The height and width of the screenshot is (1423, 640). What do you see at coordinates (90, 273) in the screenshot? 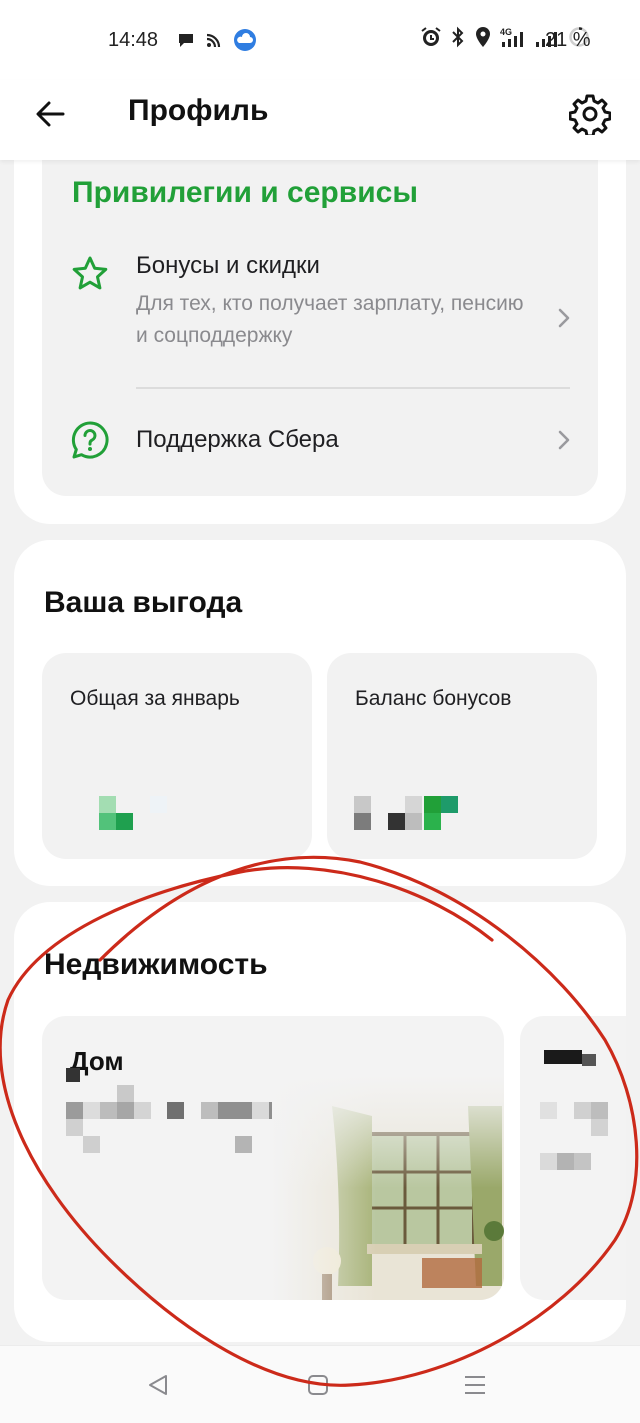
I see `star-icon` at bounding box center [90, 273].